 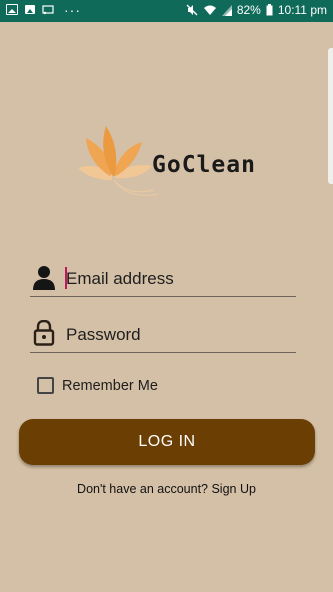 I want to click on battery-percent: 82%, so click(x=248, y=10).